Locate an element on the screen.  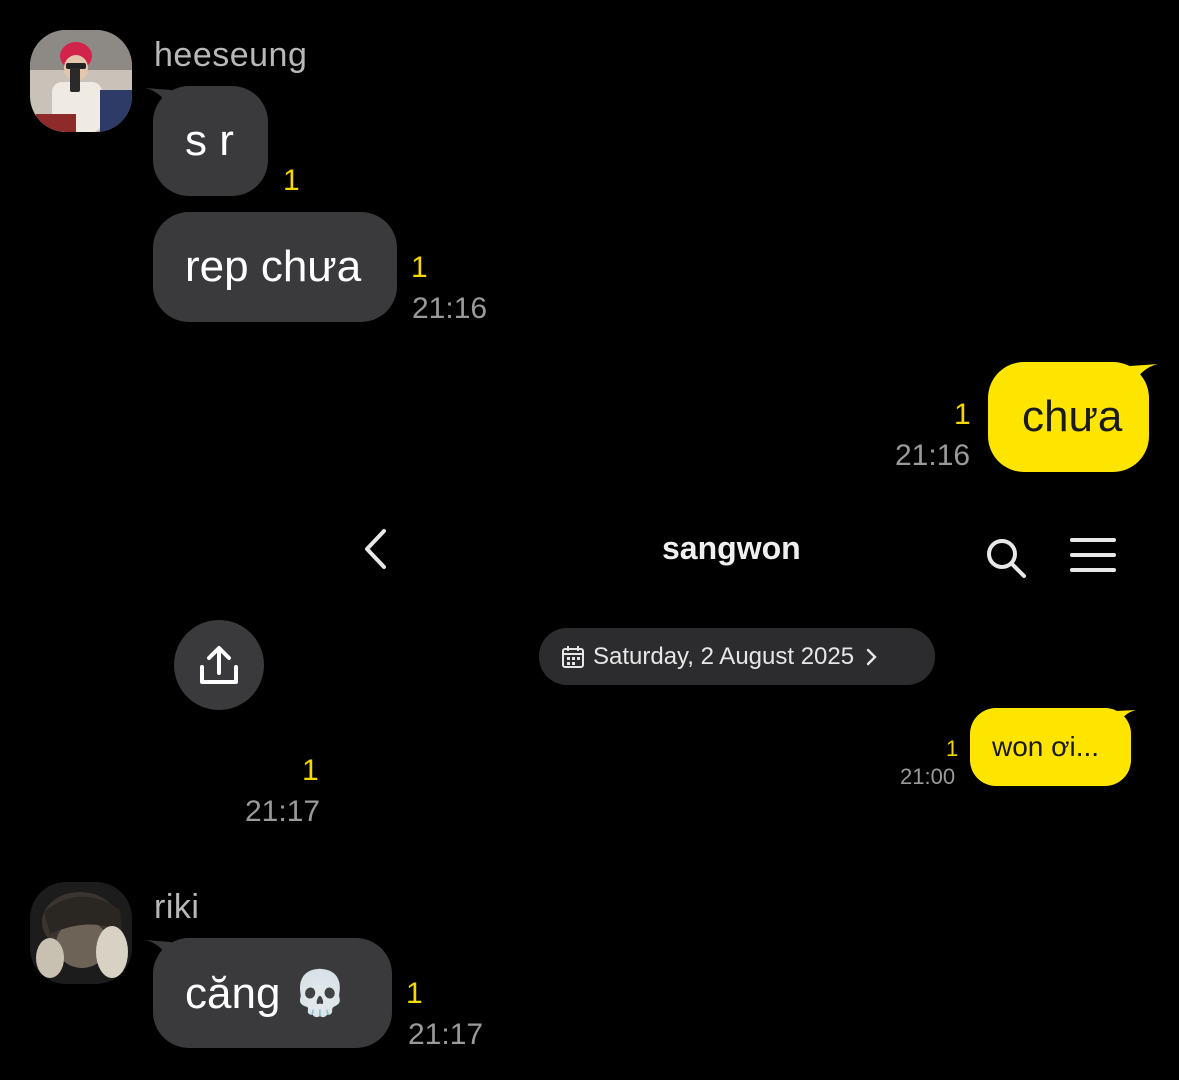
message-bubble: căng 💀 is located at coordinates (272, 993).